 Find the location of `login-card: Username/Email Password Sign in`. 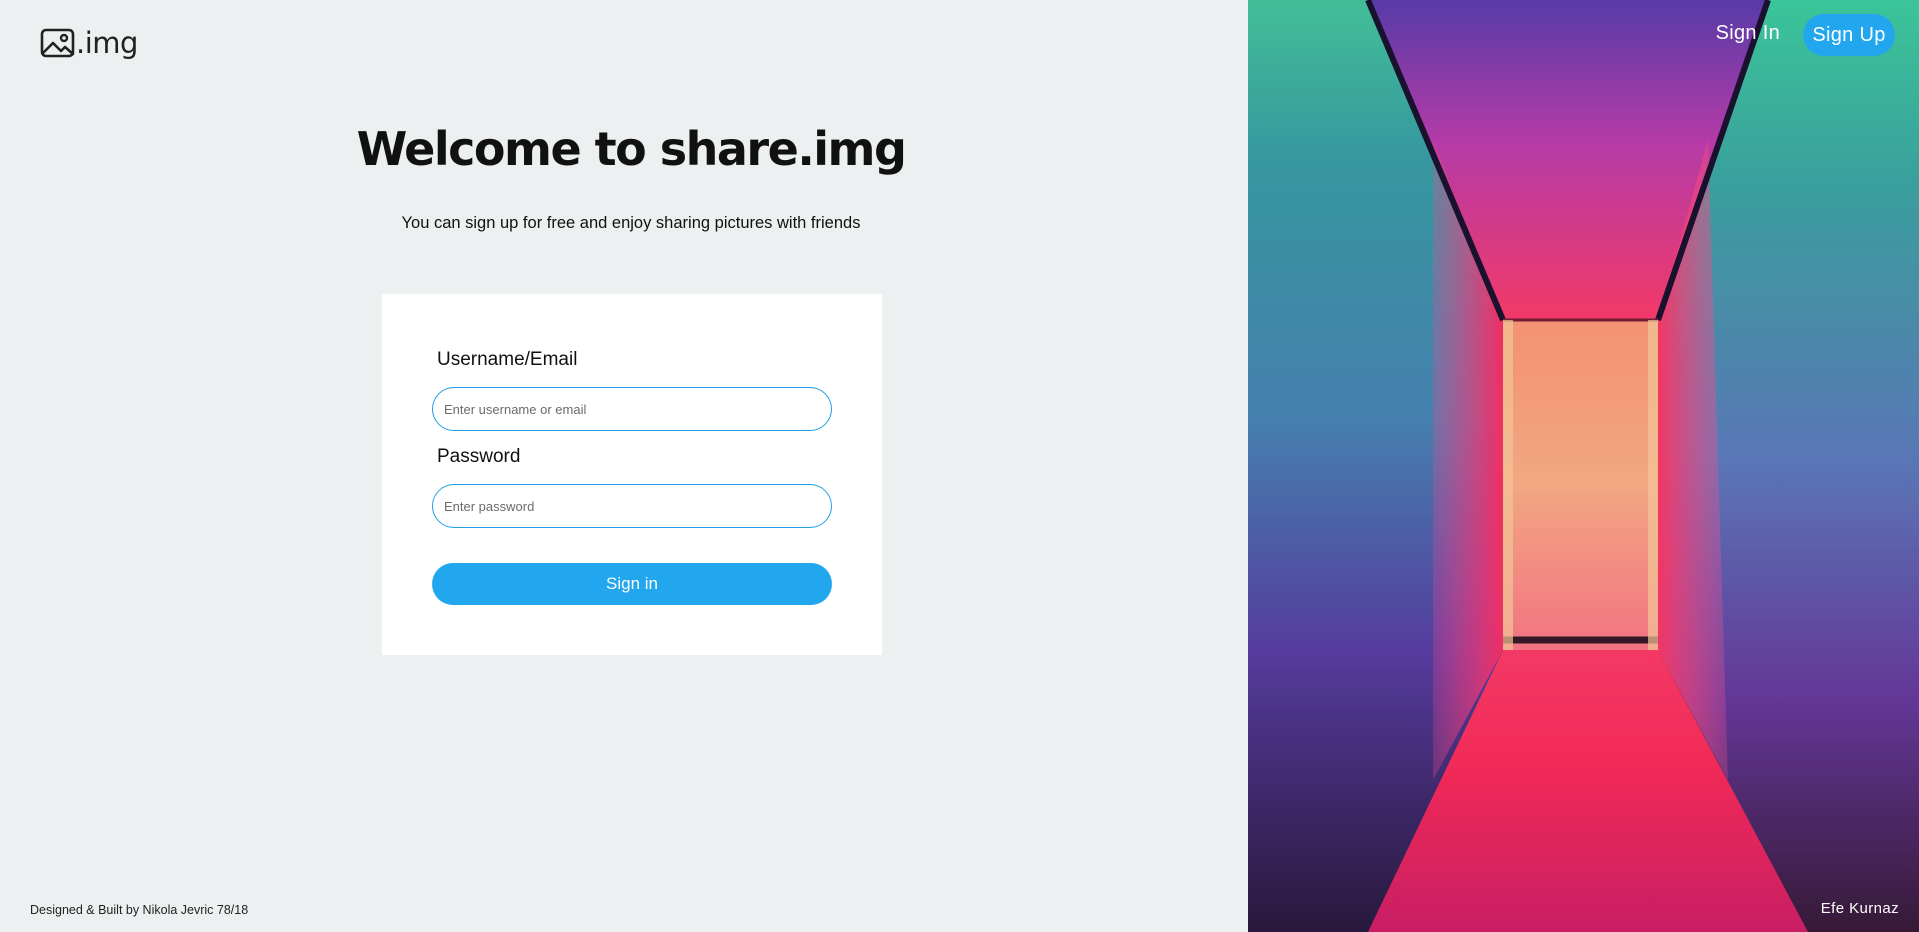

login-card: Username/Email Password Sign in is located at coordinates (632, 474).